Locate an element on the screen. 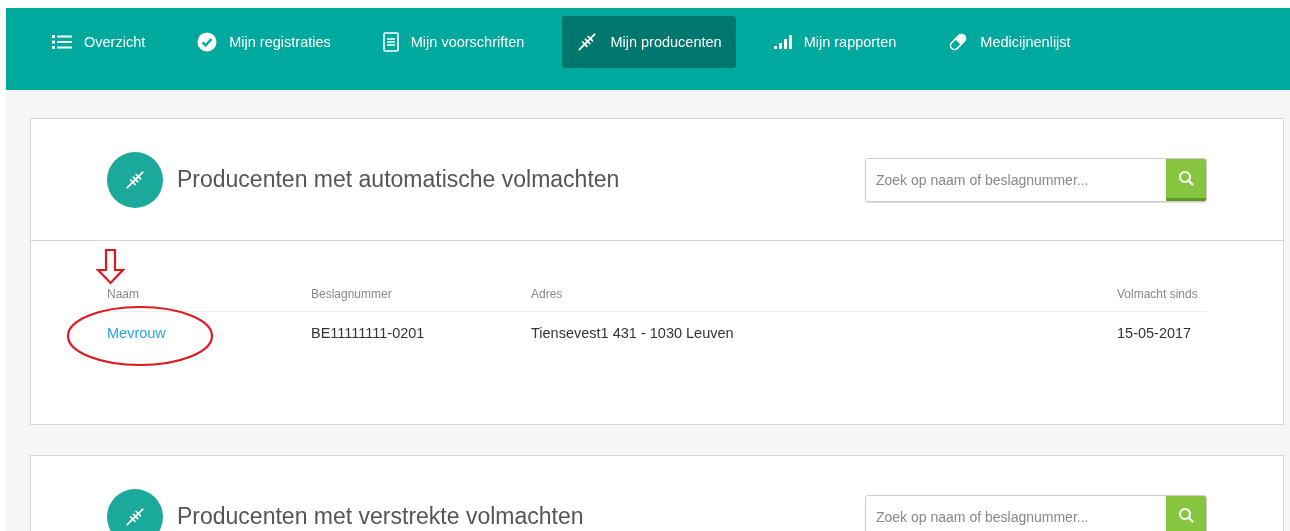 Image resolution: width=1290 pixels, height=531 pixels. column-header: Adres is located at coordinates (824, 299).